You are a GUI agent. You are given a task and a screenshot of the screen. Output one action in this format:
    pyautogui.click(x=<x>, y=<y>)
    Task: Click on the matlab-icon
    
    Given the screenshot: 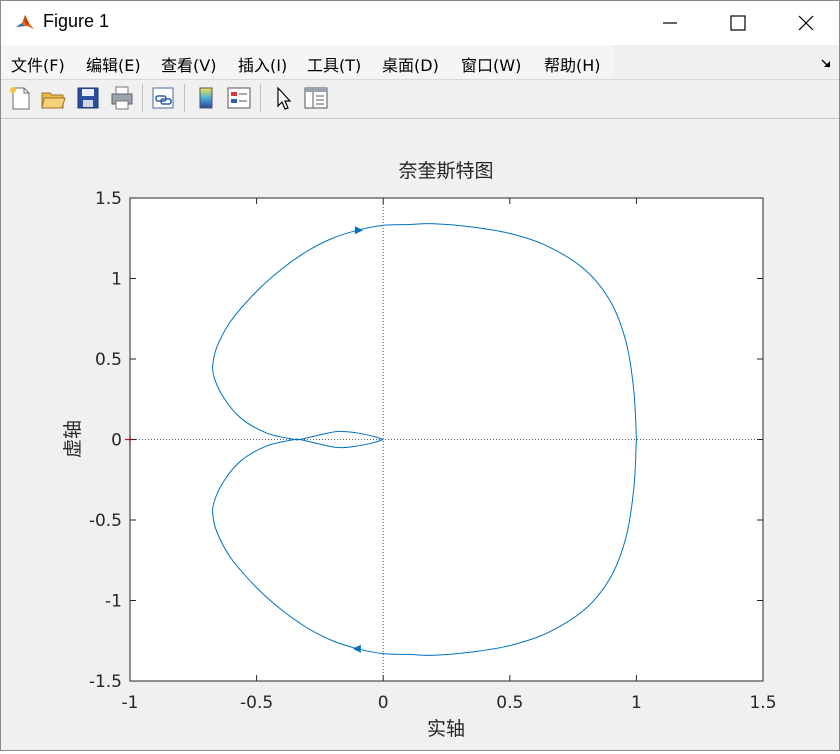 What is the action you would take?
    pyautogui.click(x=25, y=23)
    